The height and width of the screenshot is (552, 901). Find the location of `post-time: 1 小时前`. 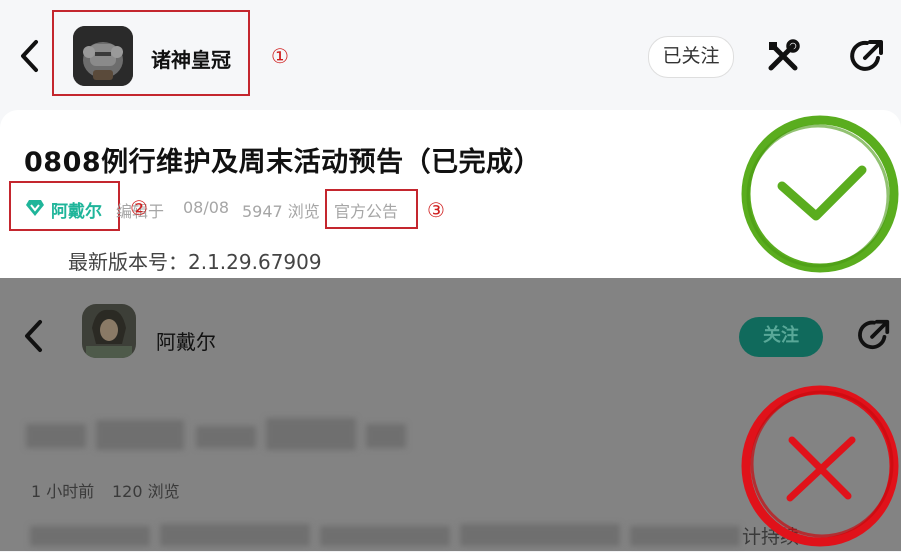

post-time: 1 小时前 is located at coordinates (63, 491).